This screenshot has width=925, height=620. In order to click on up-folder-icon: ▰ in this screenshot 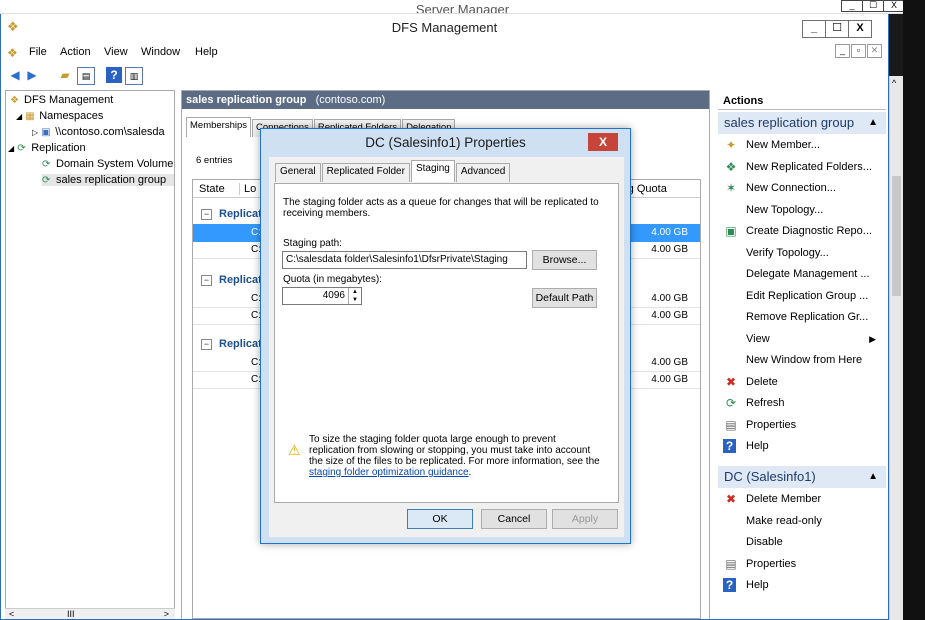, I will do `click(65, 75)`.